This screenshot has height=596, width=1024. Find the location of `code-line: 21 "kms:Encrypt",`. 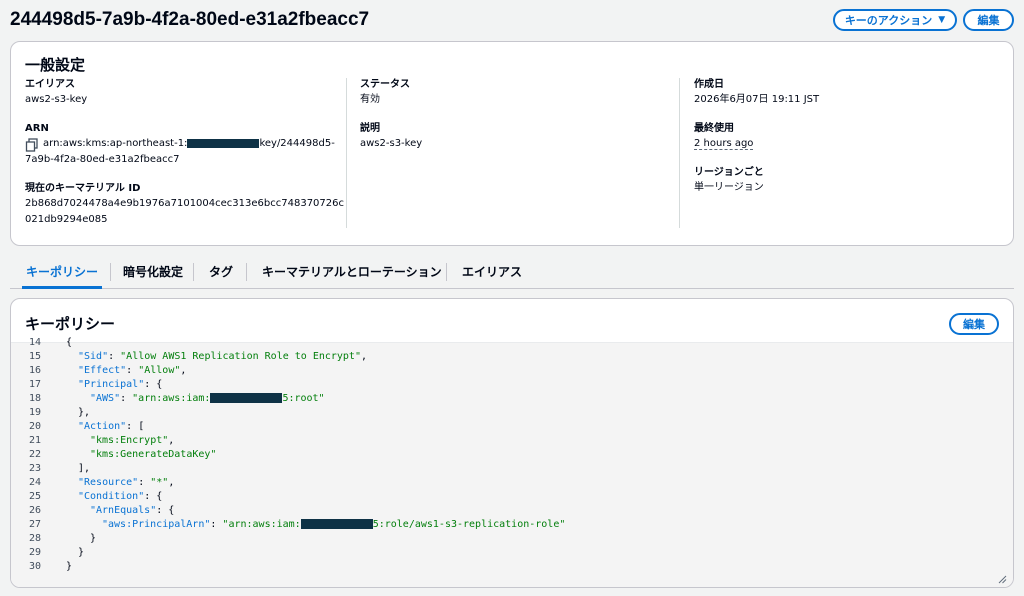

code-line: 21 "kms:Encrypt", is located at coordinates (506, 441).